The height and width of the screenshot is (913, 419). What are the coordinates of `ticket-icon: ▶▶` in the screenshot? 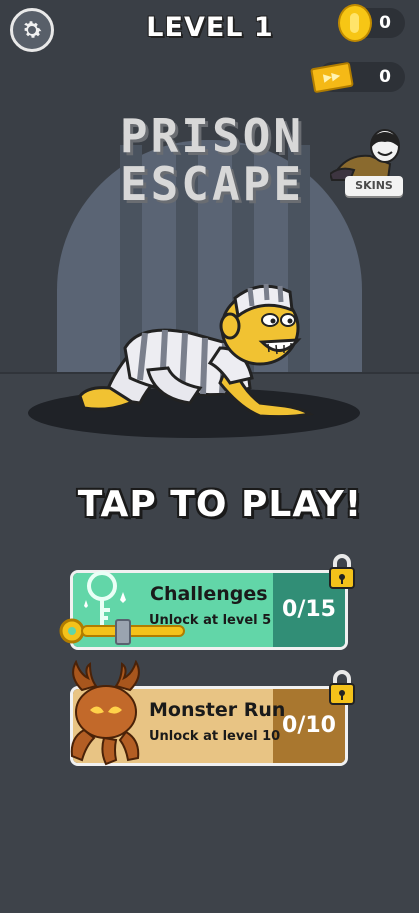 It's located at (332, 77).